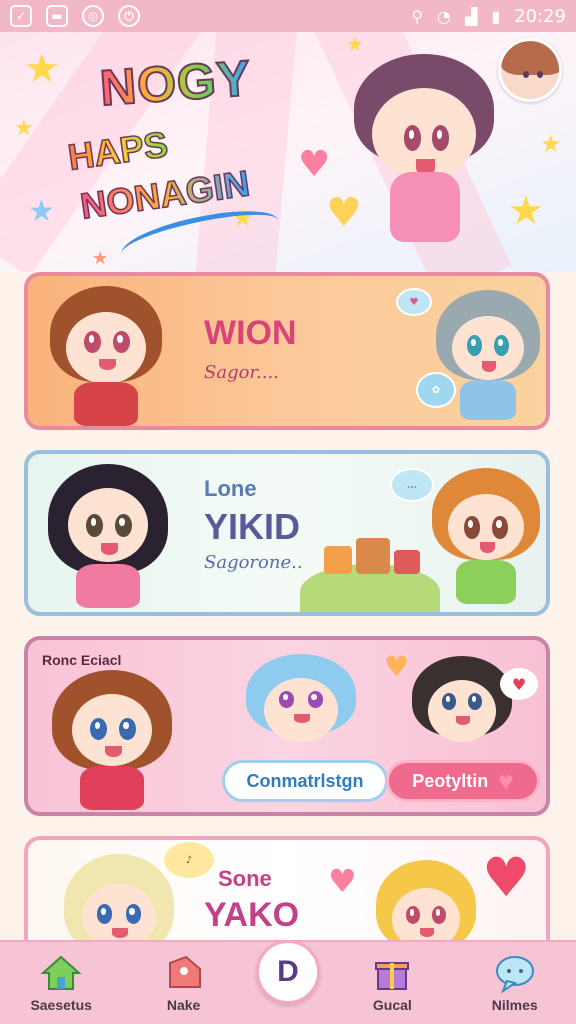  What do you see at coordinates (75, 16) in the screenshot?
I see `status-left: ✓ ▬ ◎ ⏻` at bounding box center [75, 16].